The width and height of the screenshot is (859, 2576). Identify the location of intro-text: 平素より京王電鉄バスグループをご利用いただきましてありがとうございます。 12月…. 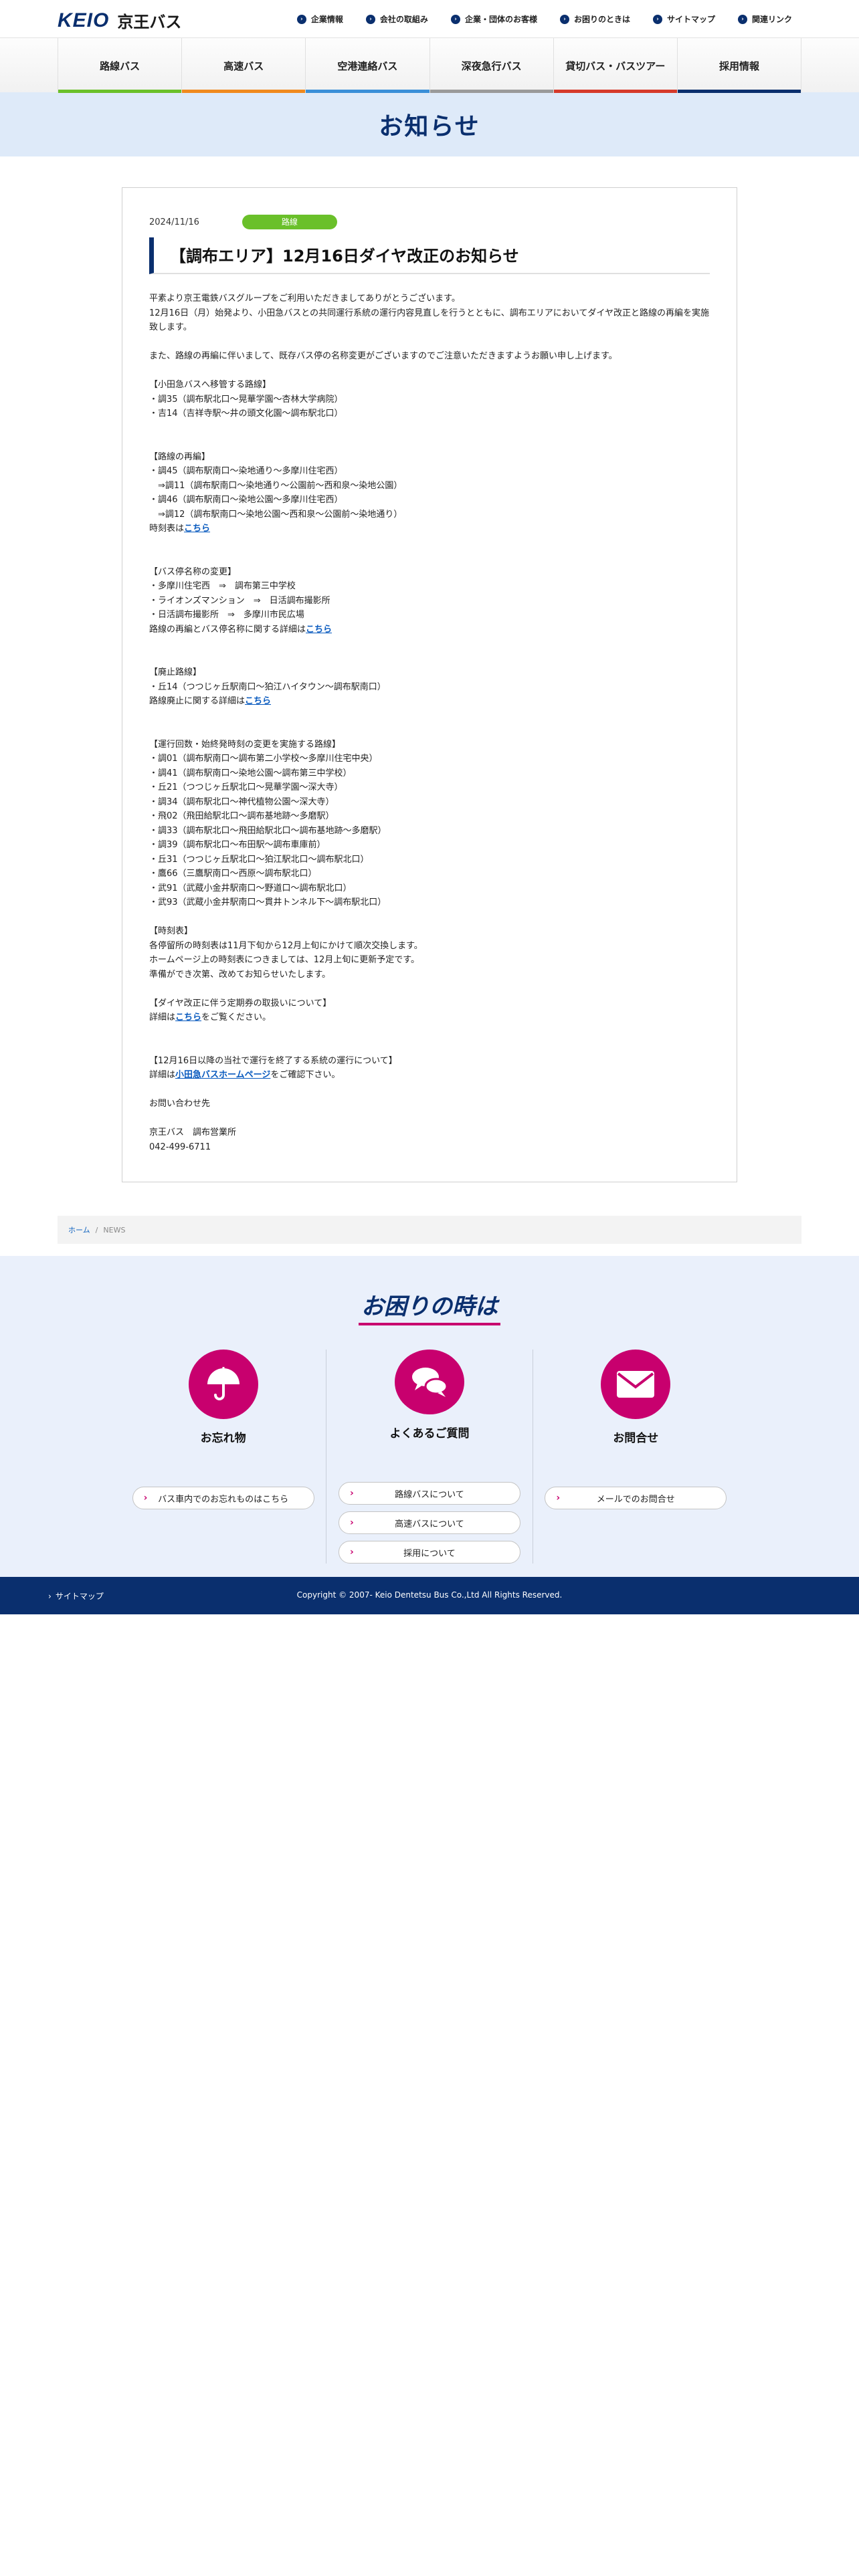
(429, 313).